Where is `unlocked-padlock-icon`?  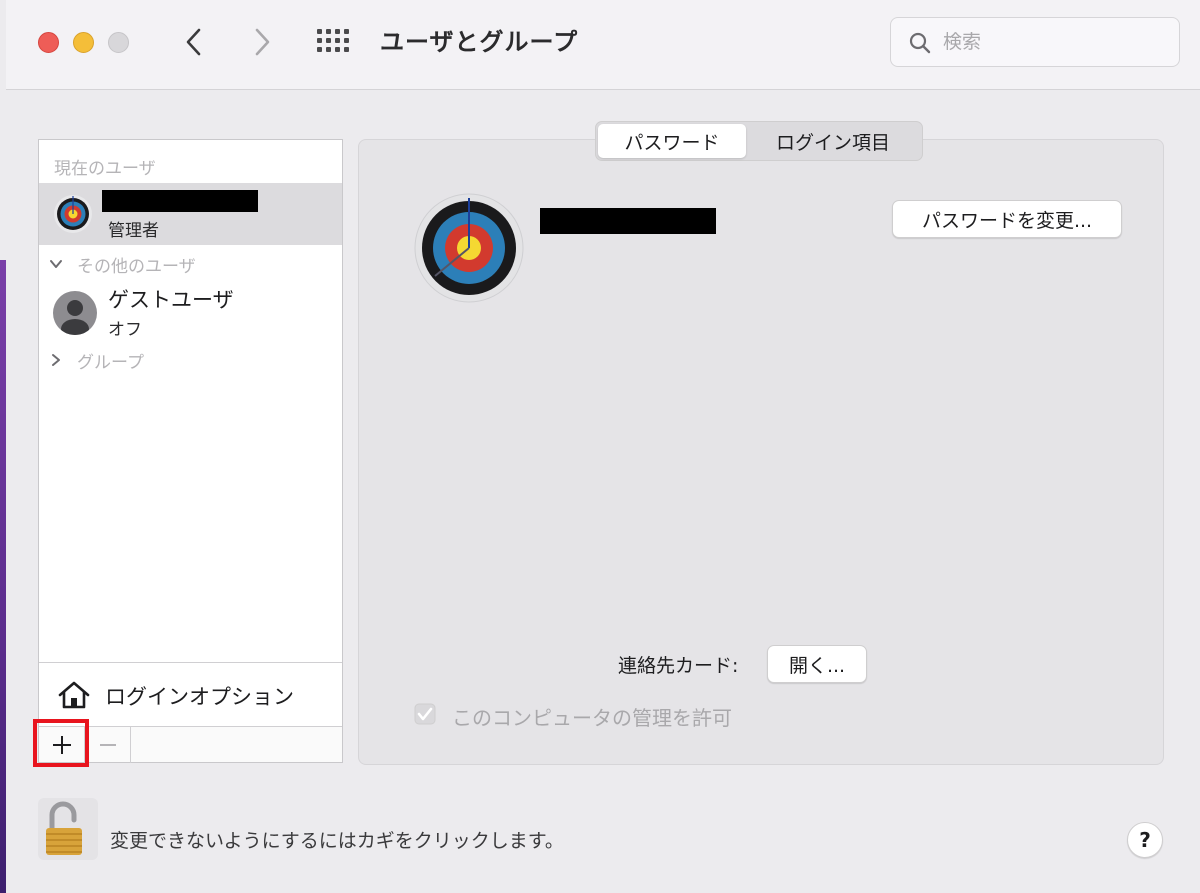
unlocked-padlock-icon is located at coordinates (68, 829).